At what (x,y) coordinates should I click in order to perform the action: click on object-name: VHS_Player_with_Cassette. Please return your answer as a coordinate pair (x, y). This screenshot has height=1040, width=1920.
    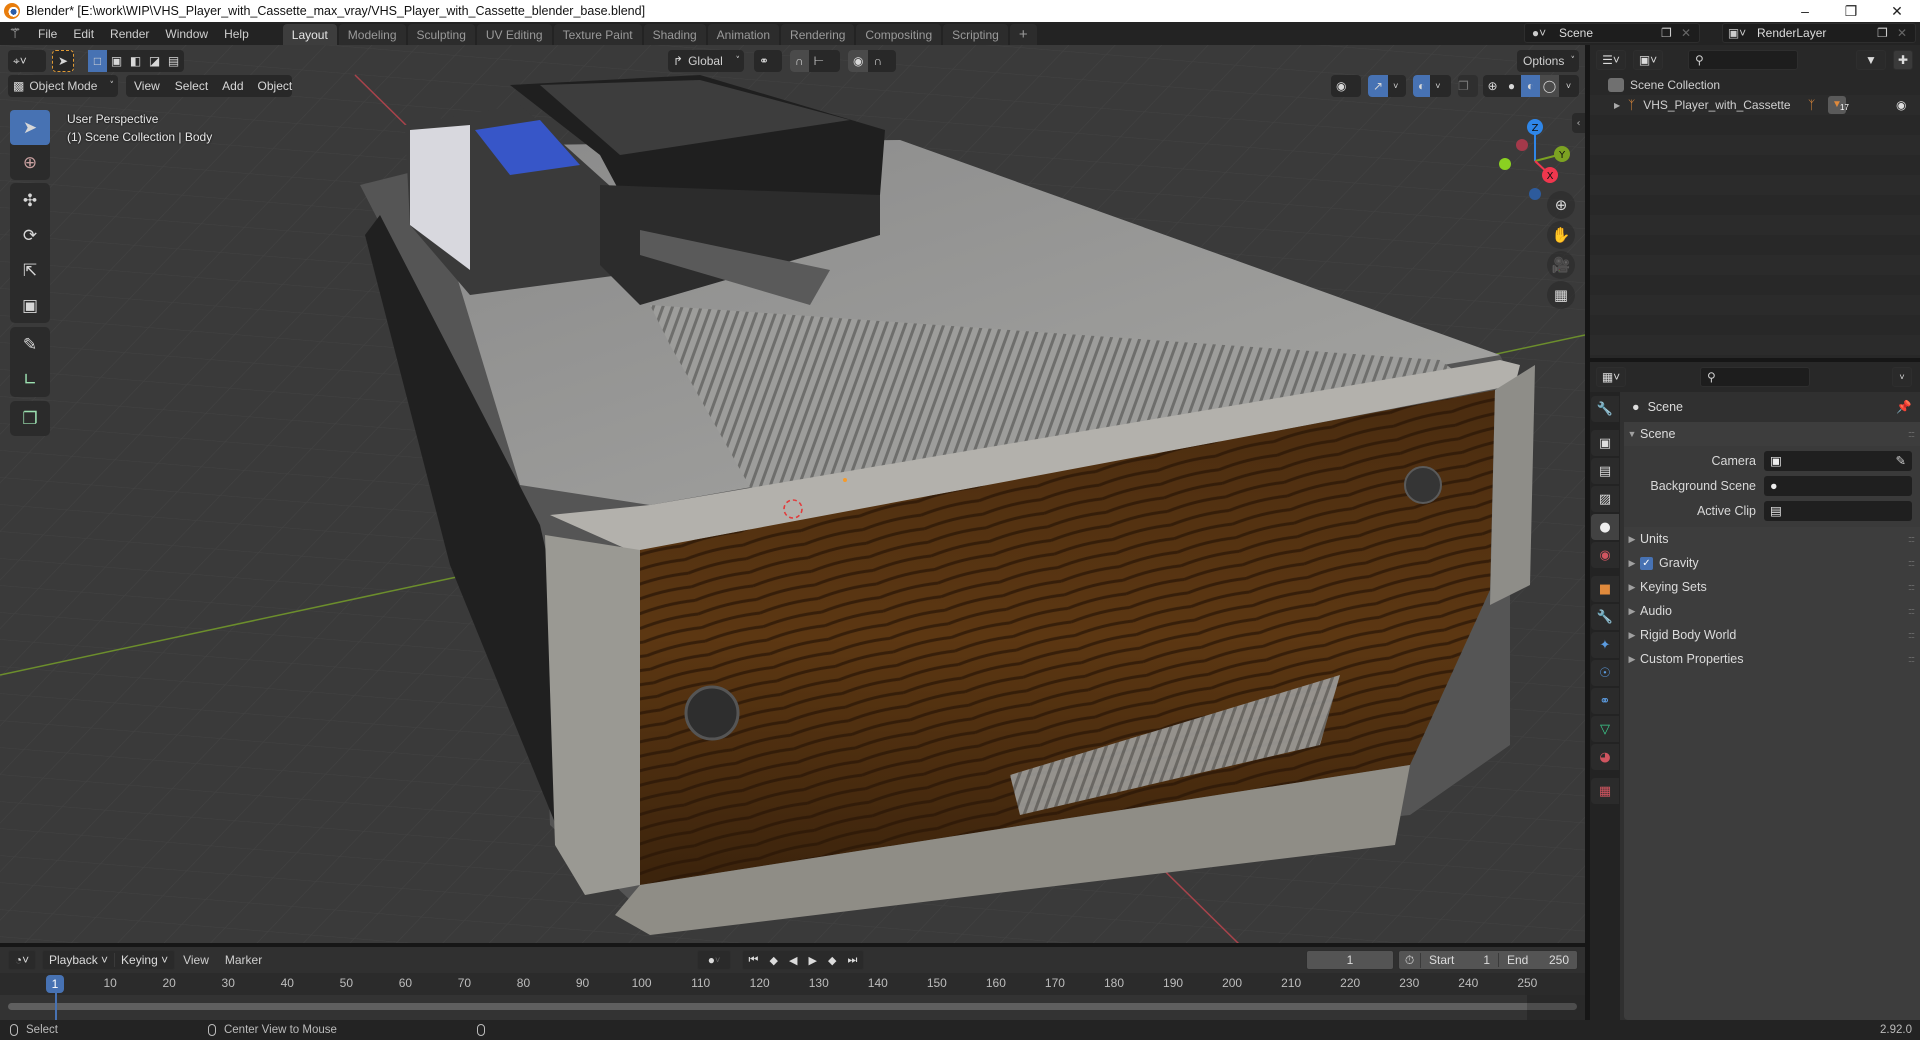
    Looking at the image, I should click on (1716, 105).